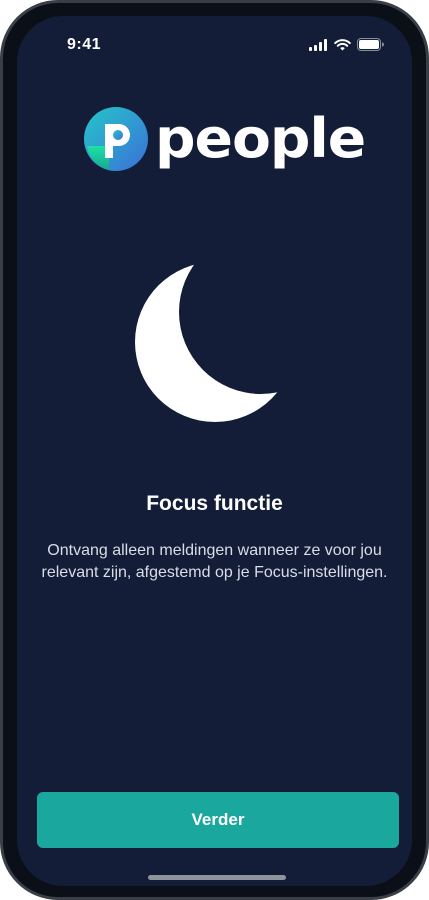  I want to click on status-icons, so click(346, 44).